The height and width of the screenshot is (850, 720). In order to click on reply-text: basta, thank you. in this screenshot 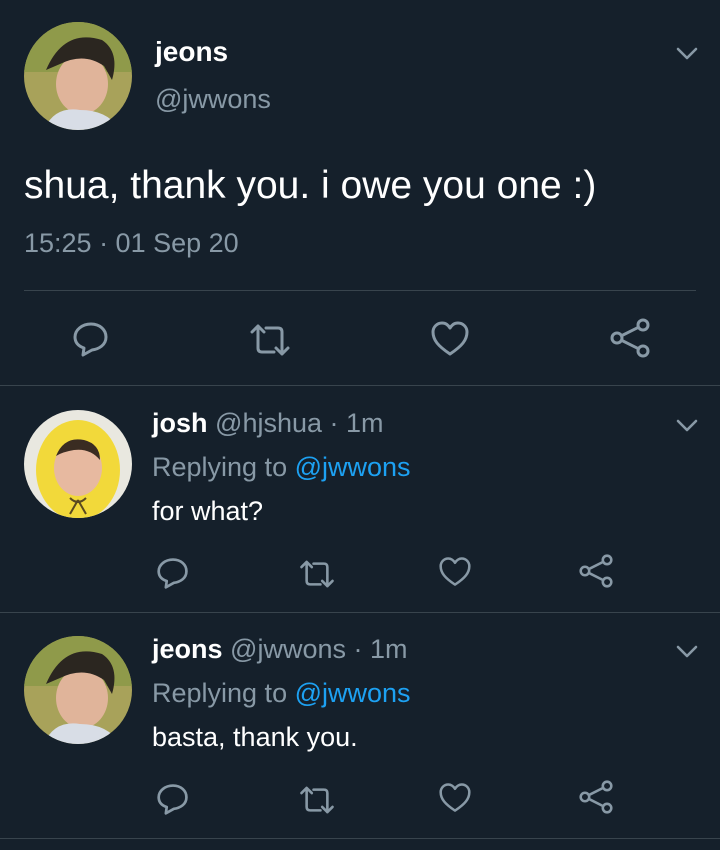, I will do `click(255, 737)`.